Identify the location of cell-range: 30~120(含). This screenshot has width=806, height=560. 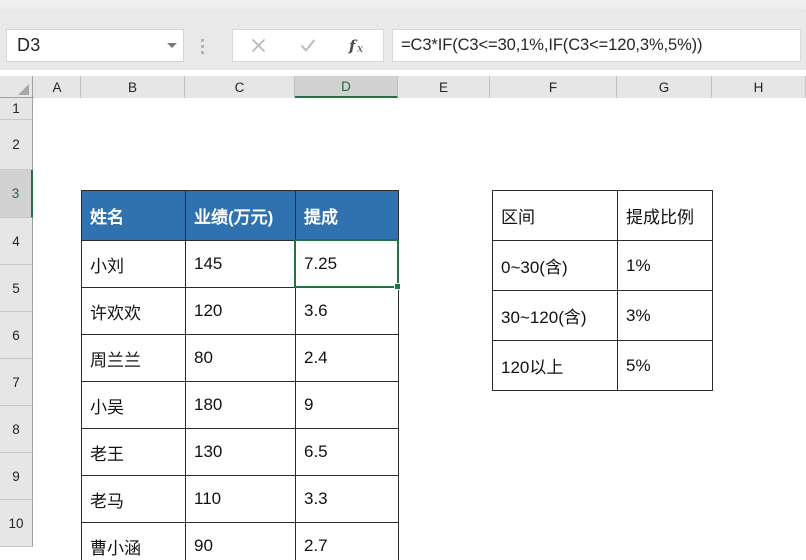
(555, 315).